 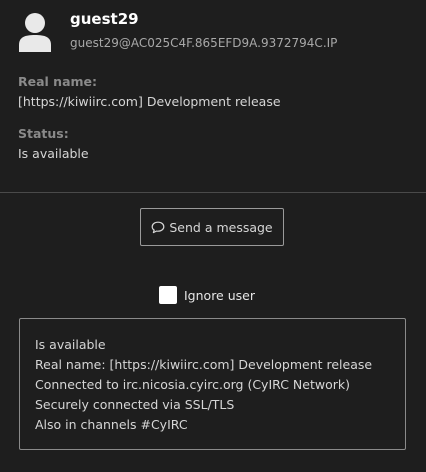 What do you see at coordinates (204, 43) in the screenshot?
I see `user-hostmask: guest29@AC025C4F.865EFD9A.9372794C.IP` at bounding box center [204, 43].